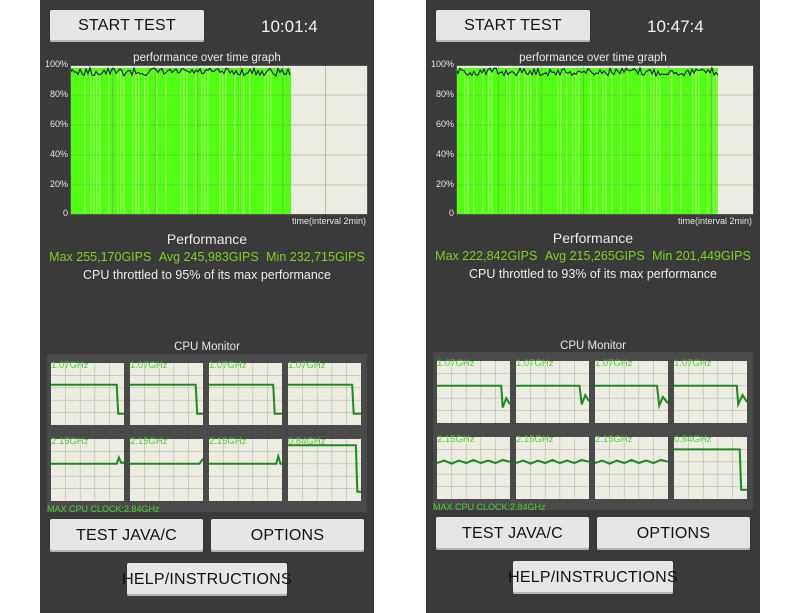  What do you see at coordinates (58, 154) in the screenshot?
I see `y-tick-40: 40%` at bounding box center [58, 154].